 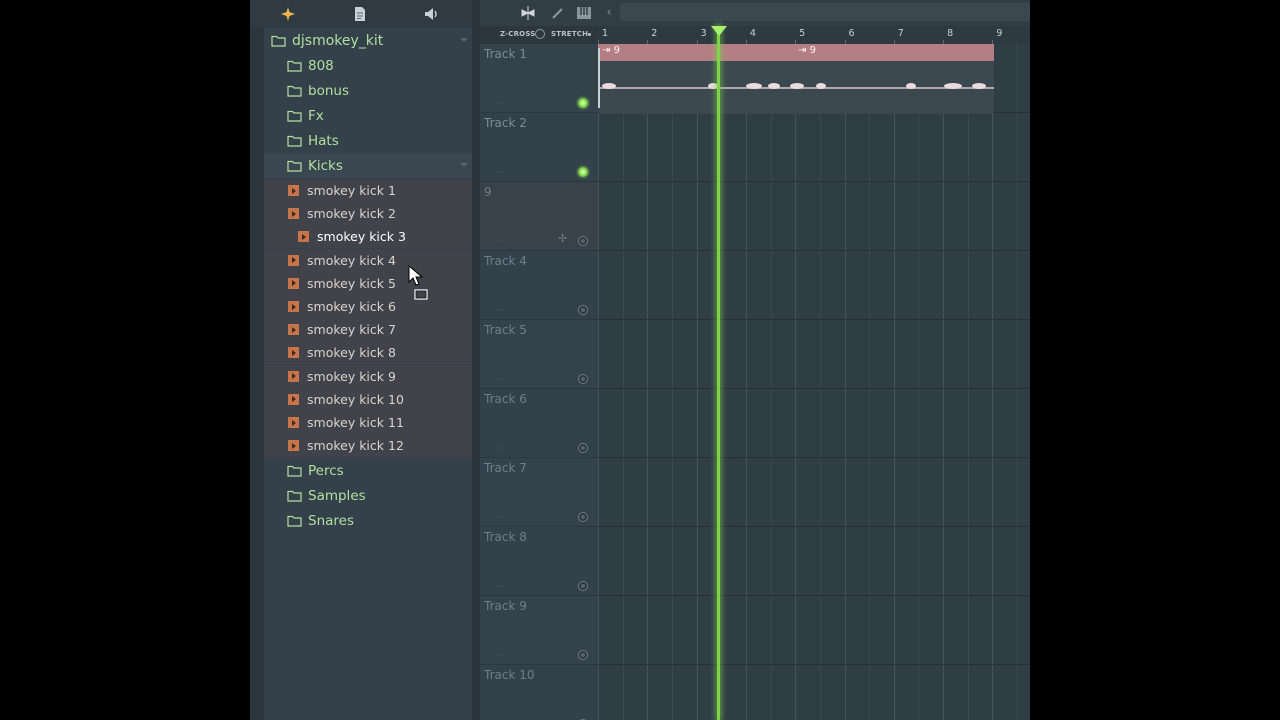 I want to click on file-label: smokey kick 10, so click(x=355, y=399).